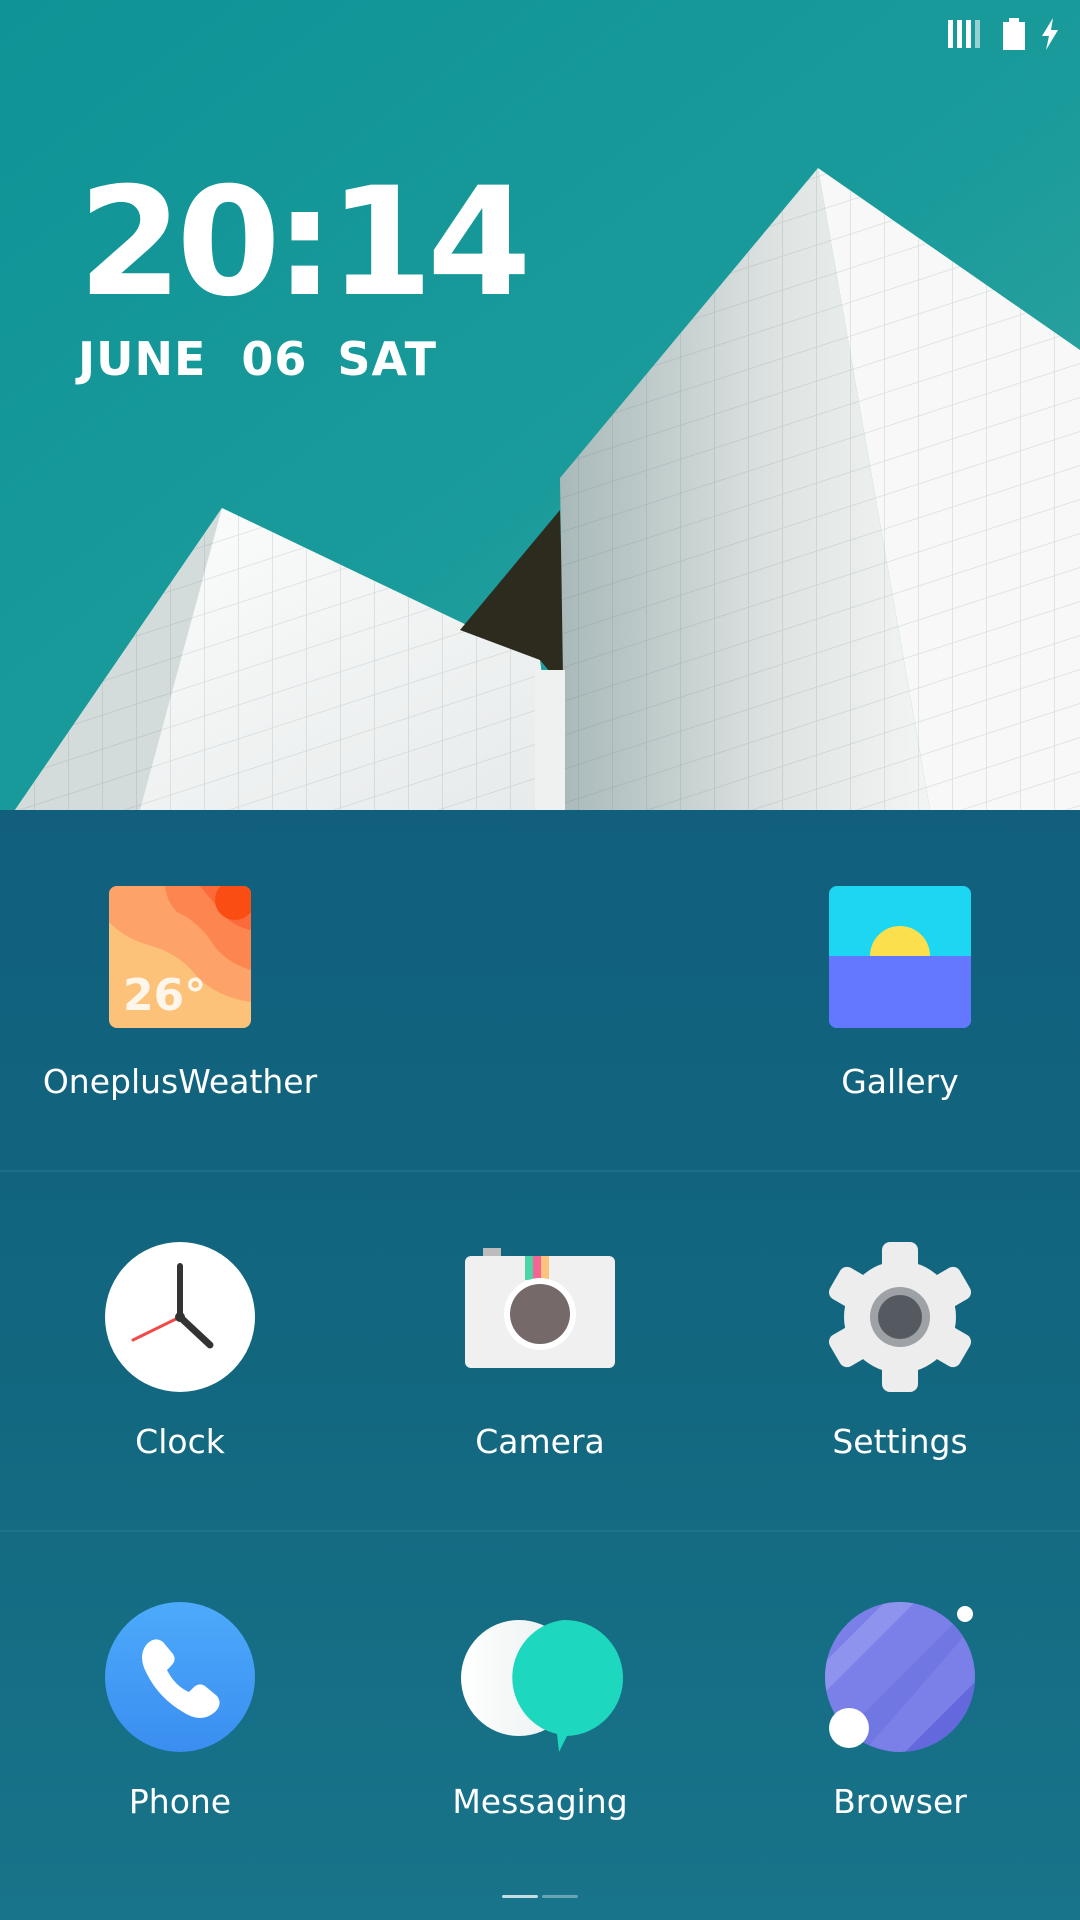 This screenshot has height=1920, width=1080. What do you see at coordinates (900, 1317) in the screenshot?
I see `gear-icon` at bounding box center [900, 1317].